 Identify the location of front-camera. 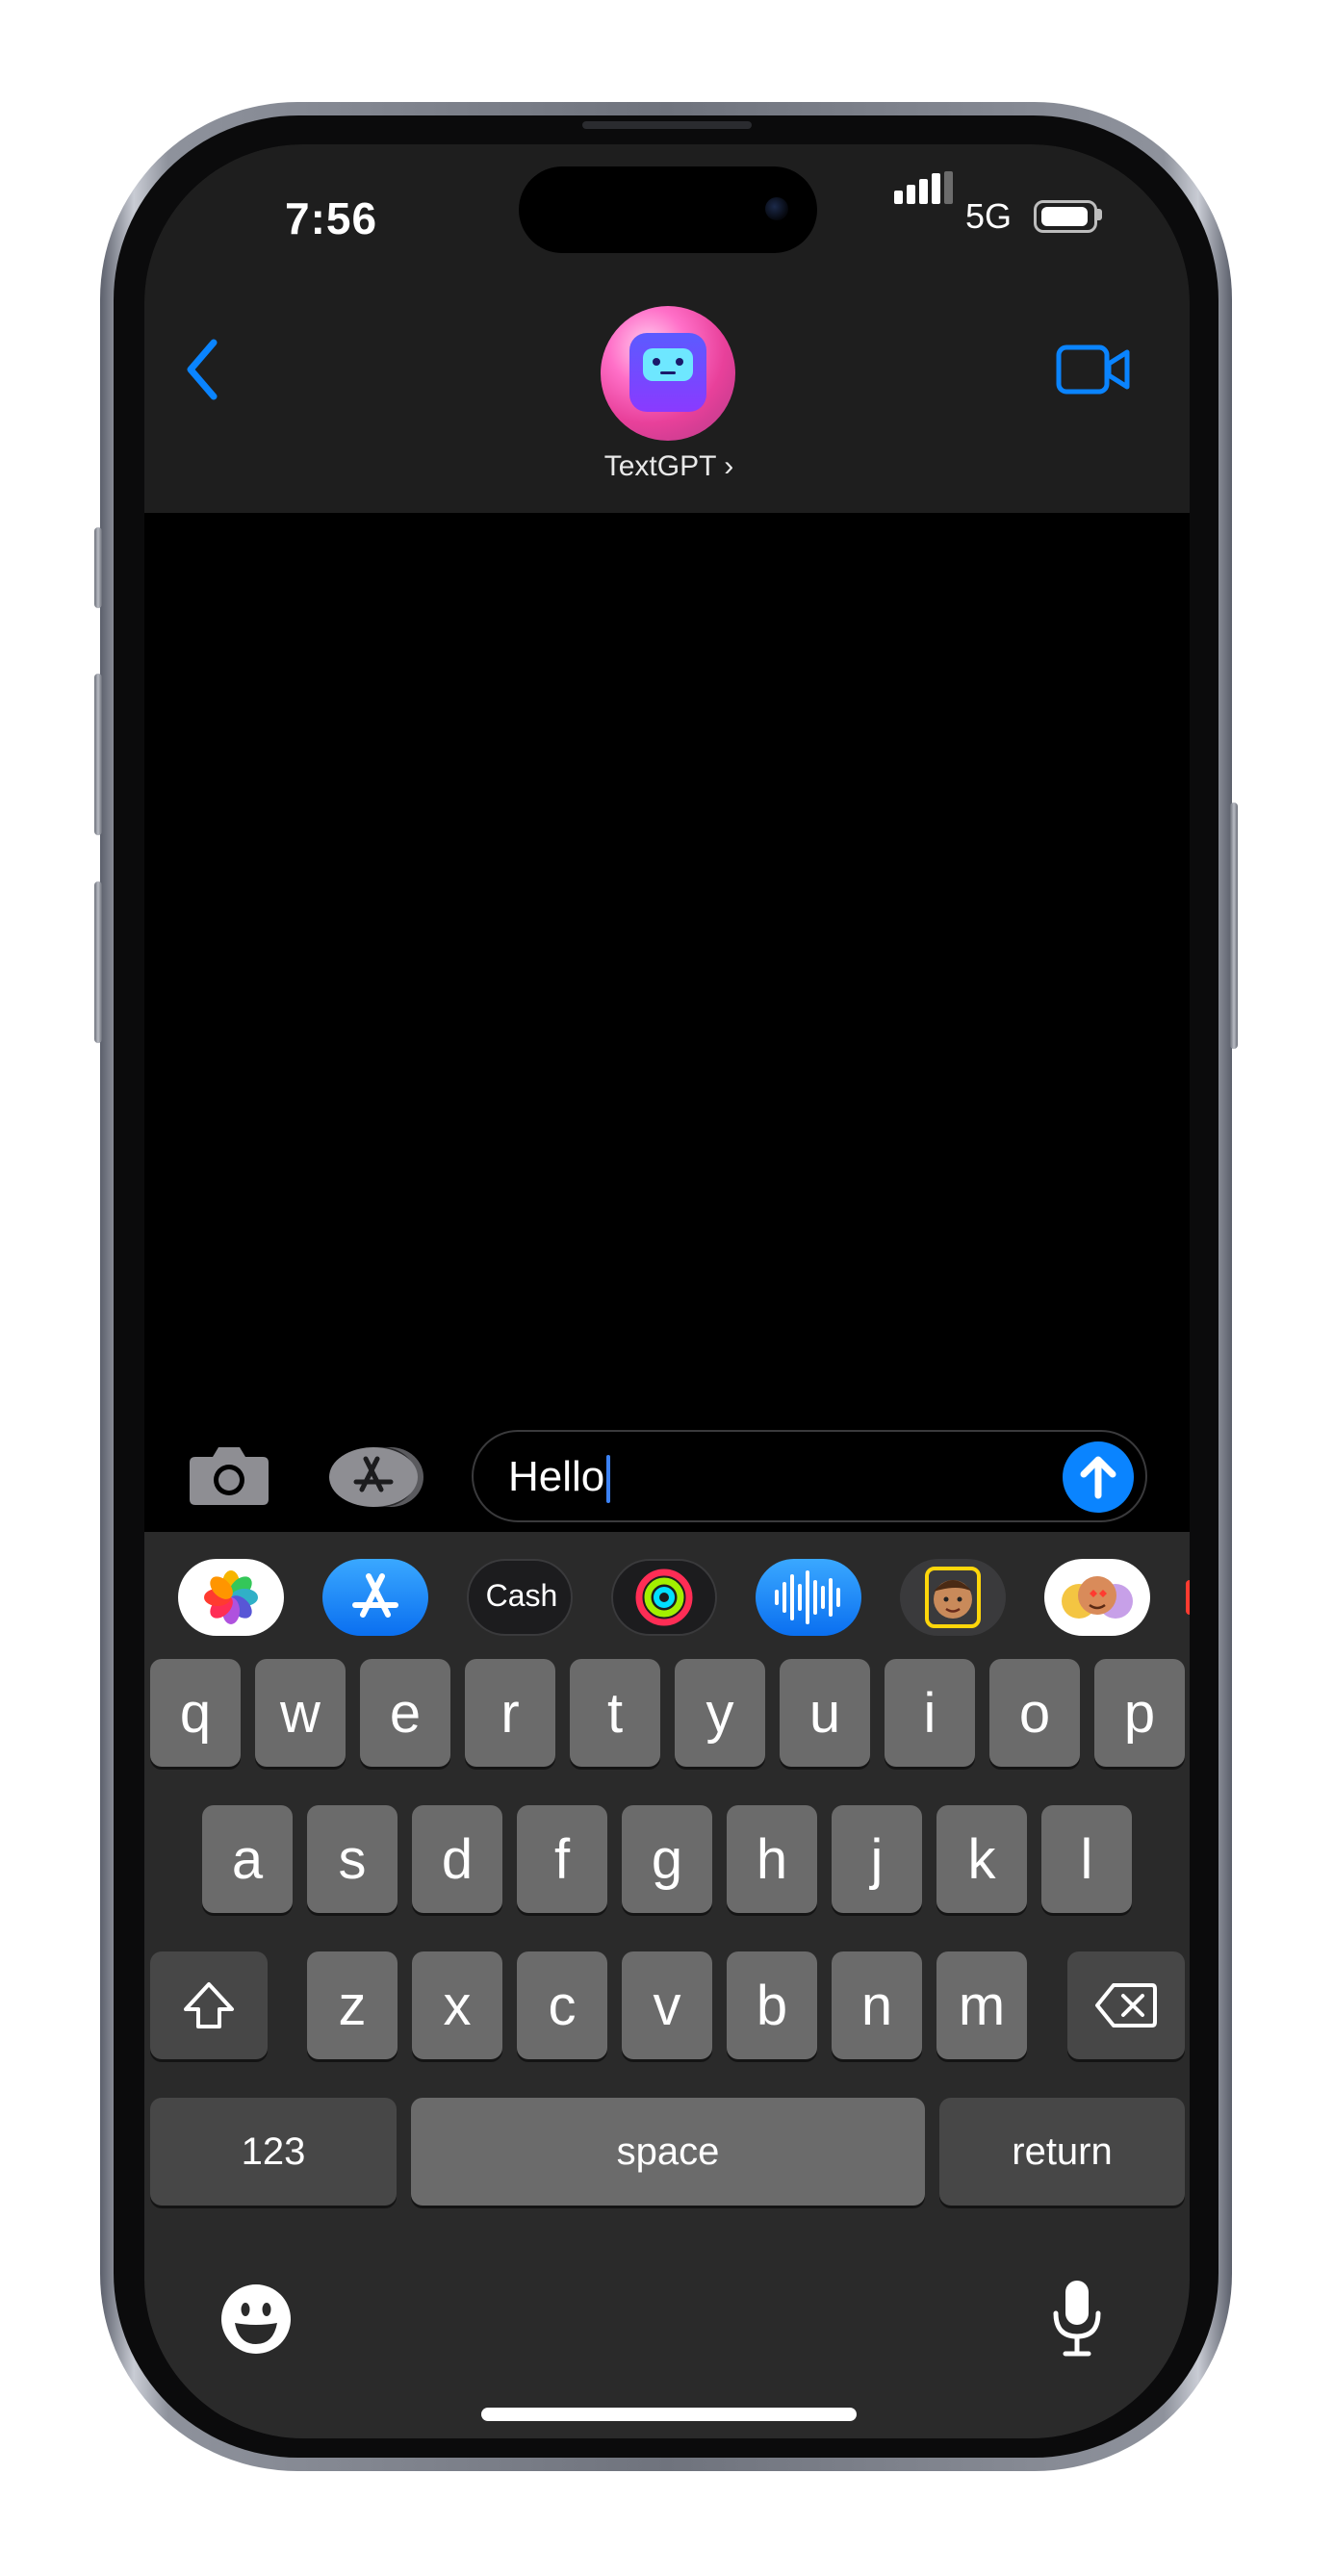
(776, 208).